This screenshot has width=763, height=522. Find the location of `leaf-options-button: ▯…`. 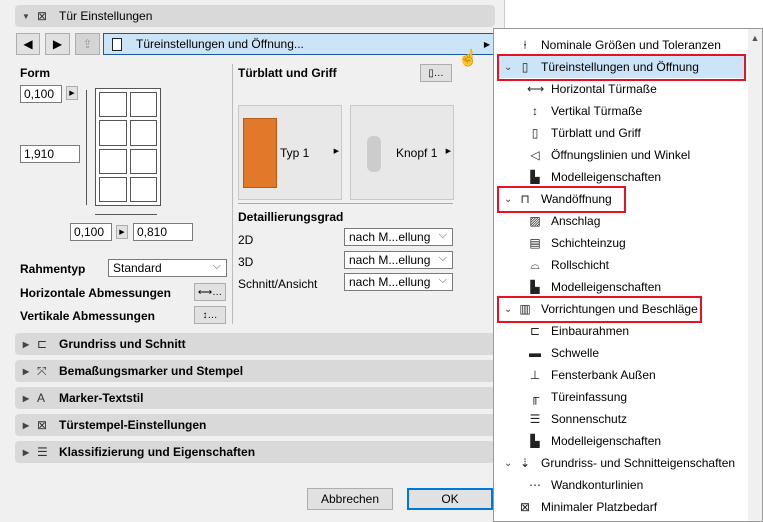

leaf-options-button: ▯… is located at coordinates (436, 73).